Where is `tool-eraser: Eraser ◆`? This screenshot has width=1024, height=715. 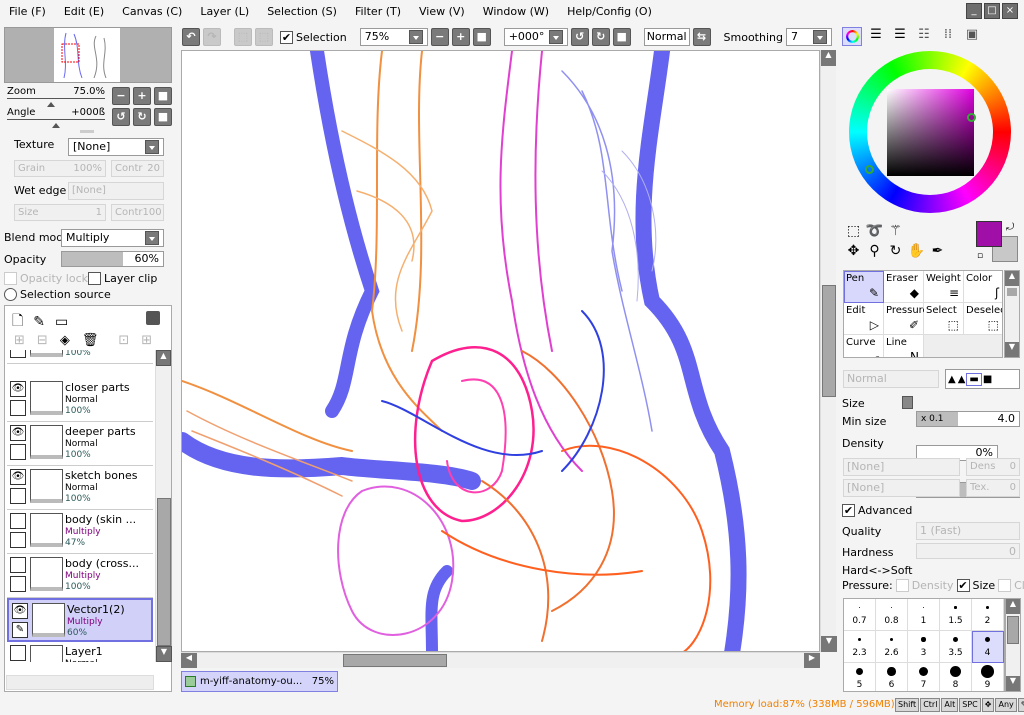
tool-eraser: Eraser ◆ is located at coordinates (904, 287).